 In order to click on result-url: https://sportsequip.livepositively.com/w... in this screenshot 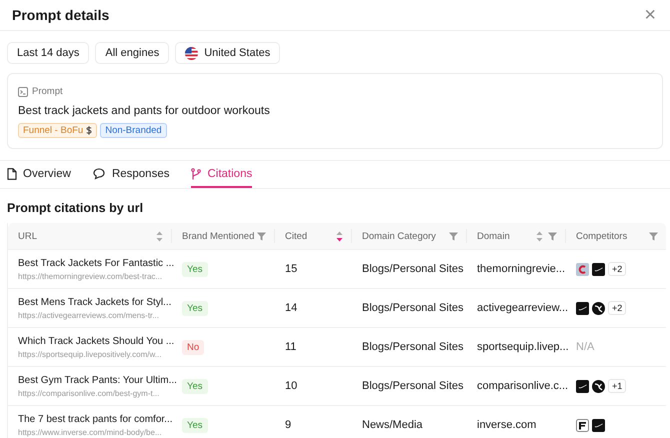, I will do `click(90, 354)`.